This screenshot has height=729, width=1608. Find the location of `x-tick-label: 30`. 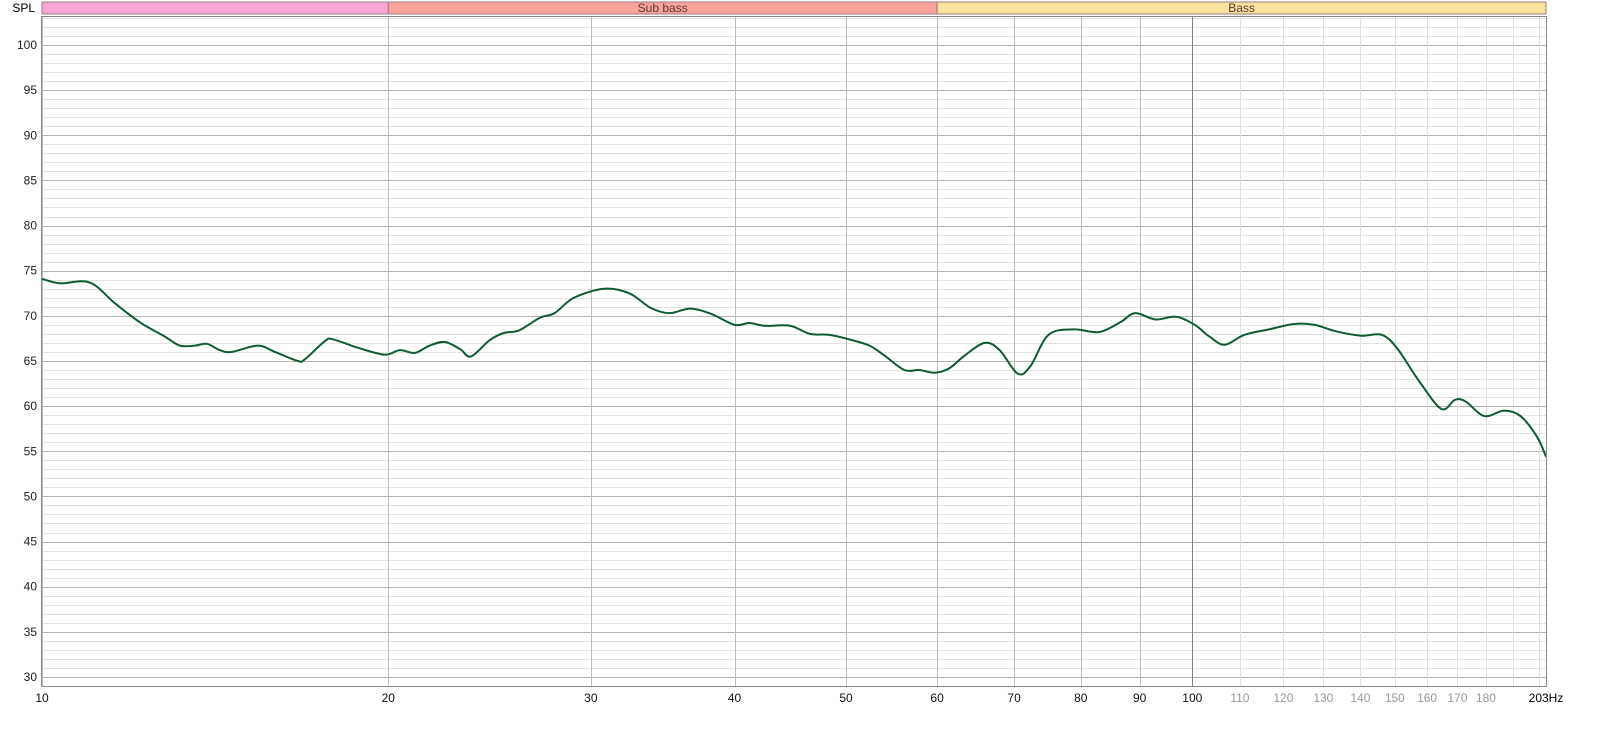

x-tick-label: 30 is located at coordinates (591, 698).